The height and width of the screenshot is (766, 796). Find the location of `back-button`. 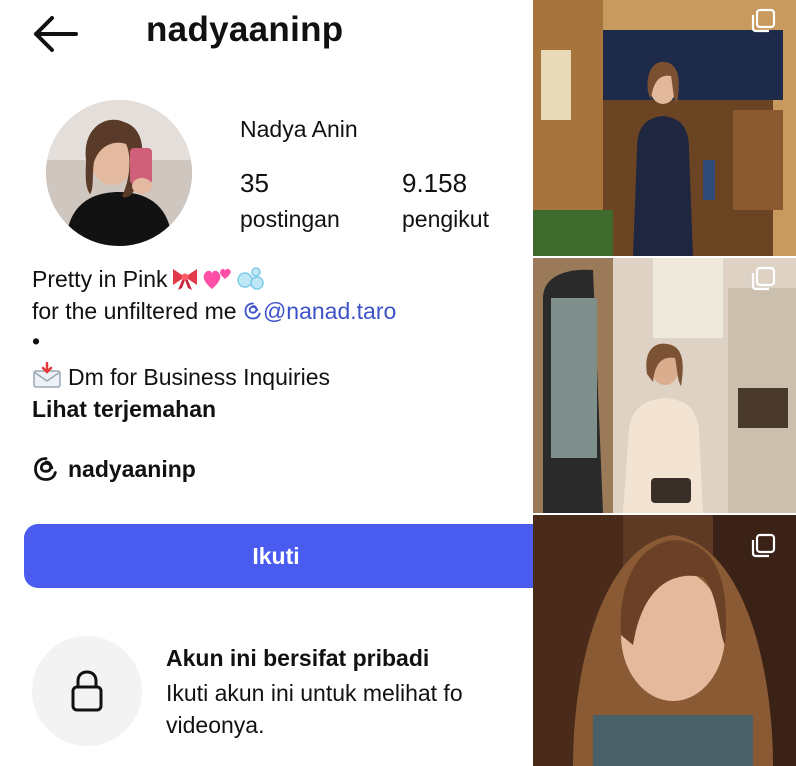

back-button is located at coordinates (56, 34).